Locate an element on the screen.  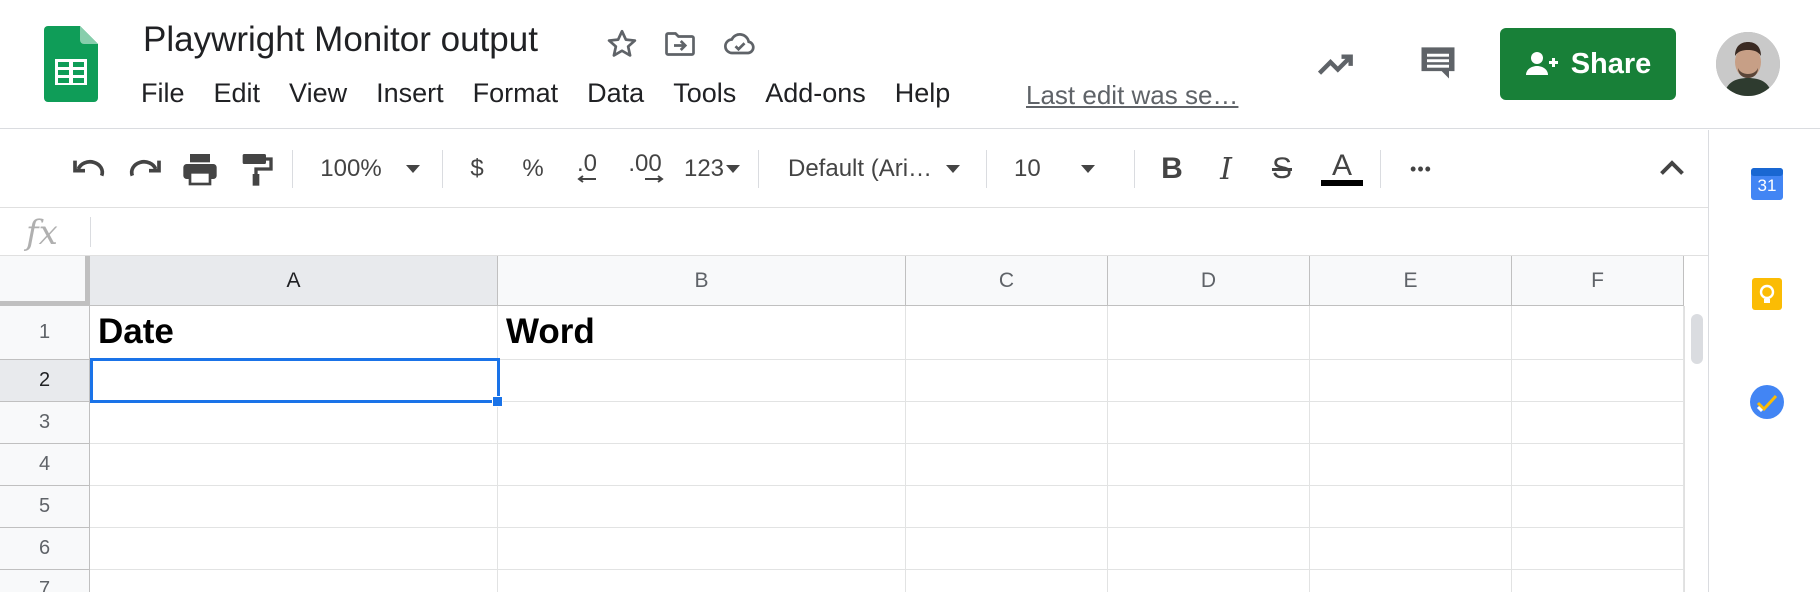
cell-e1 is located at coordinates (1411, 333).